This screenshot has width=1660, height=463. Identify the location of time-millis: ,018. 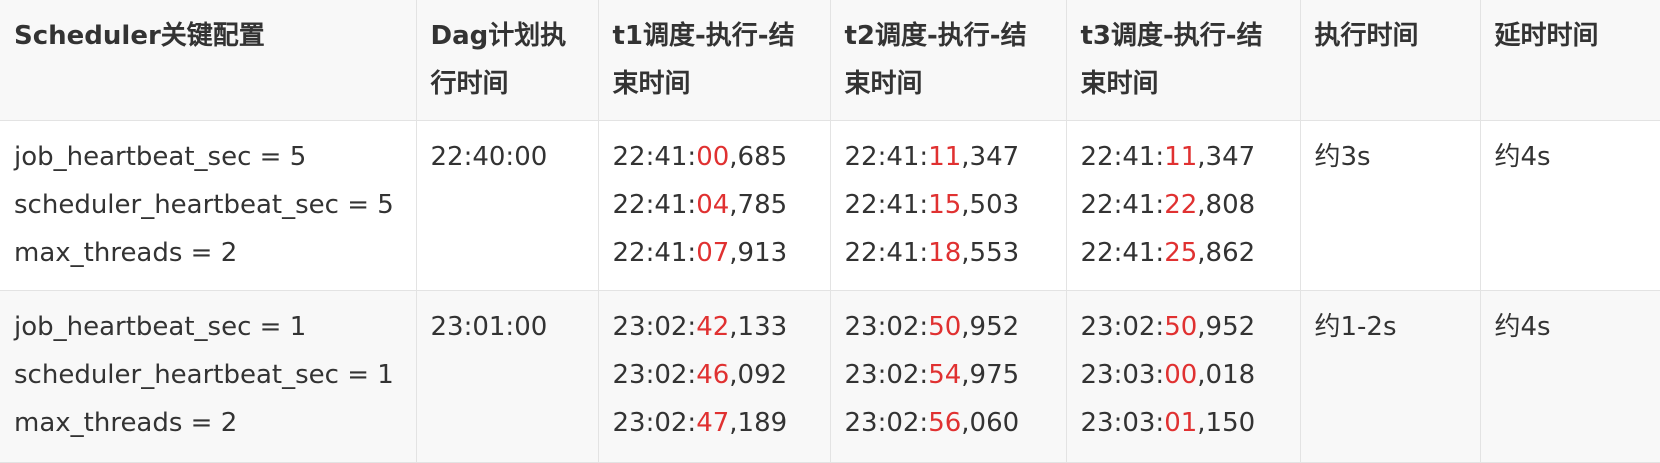
(1226, 374).